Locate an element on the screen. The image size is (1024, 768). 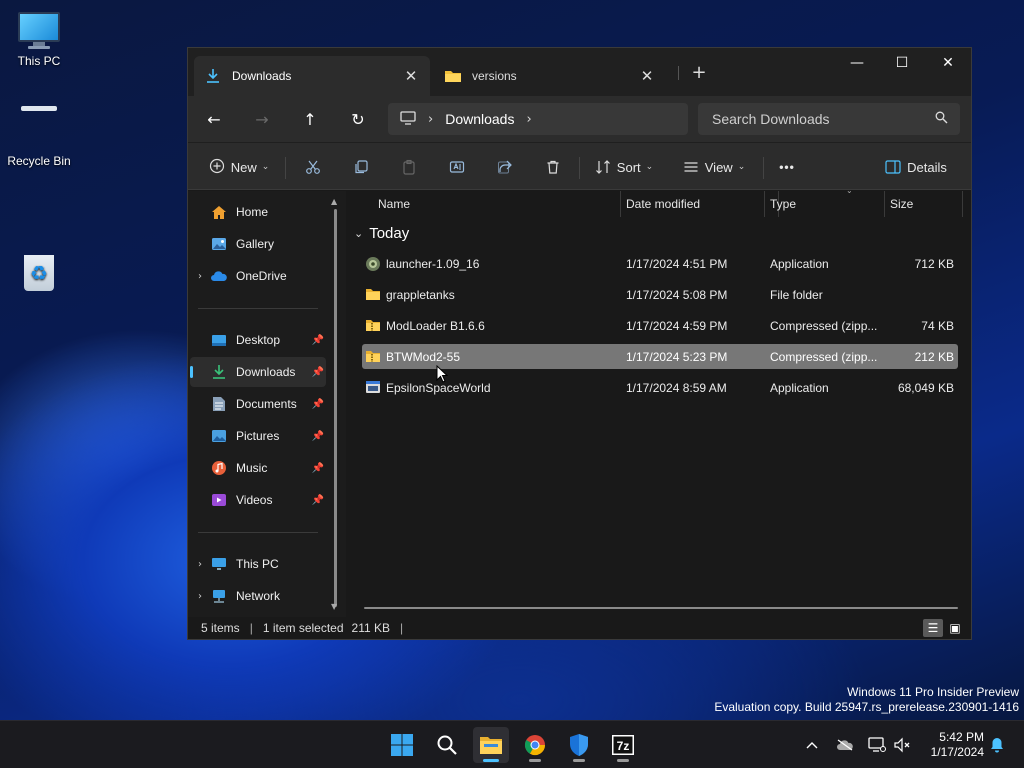
back-button: ← is located at coordinates (214, 119).